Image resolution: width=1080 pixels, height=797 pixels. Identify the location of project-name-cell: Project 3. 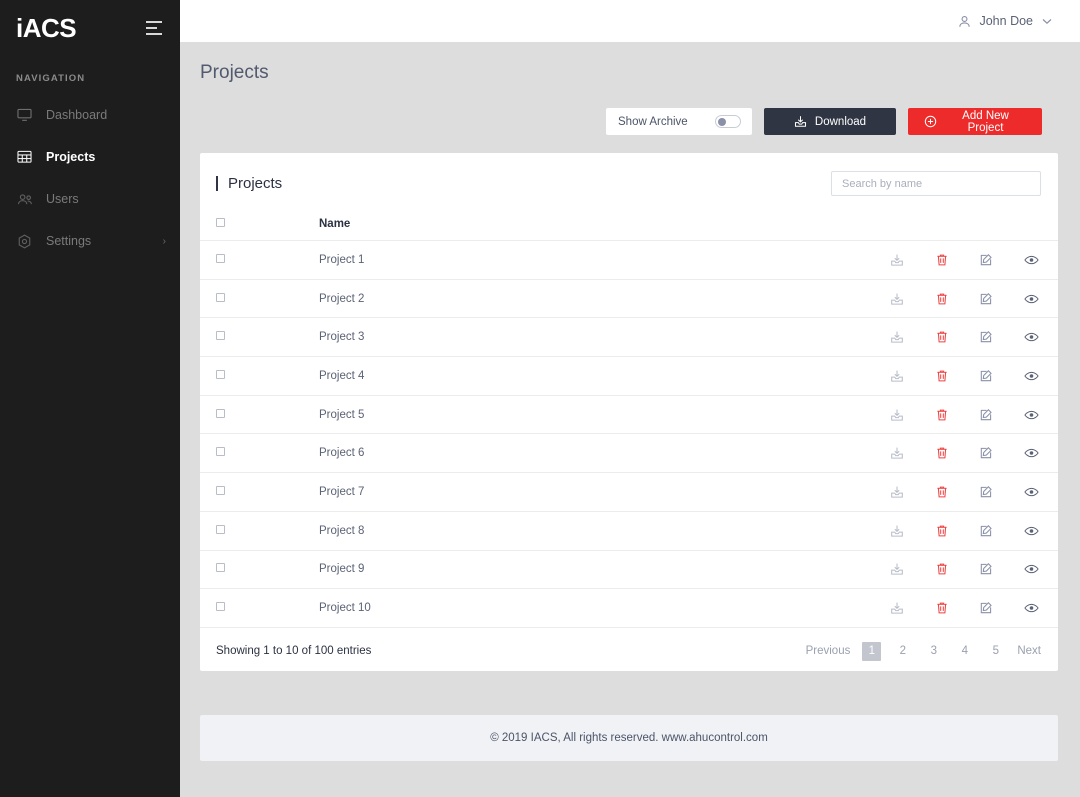
(564, 337).